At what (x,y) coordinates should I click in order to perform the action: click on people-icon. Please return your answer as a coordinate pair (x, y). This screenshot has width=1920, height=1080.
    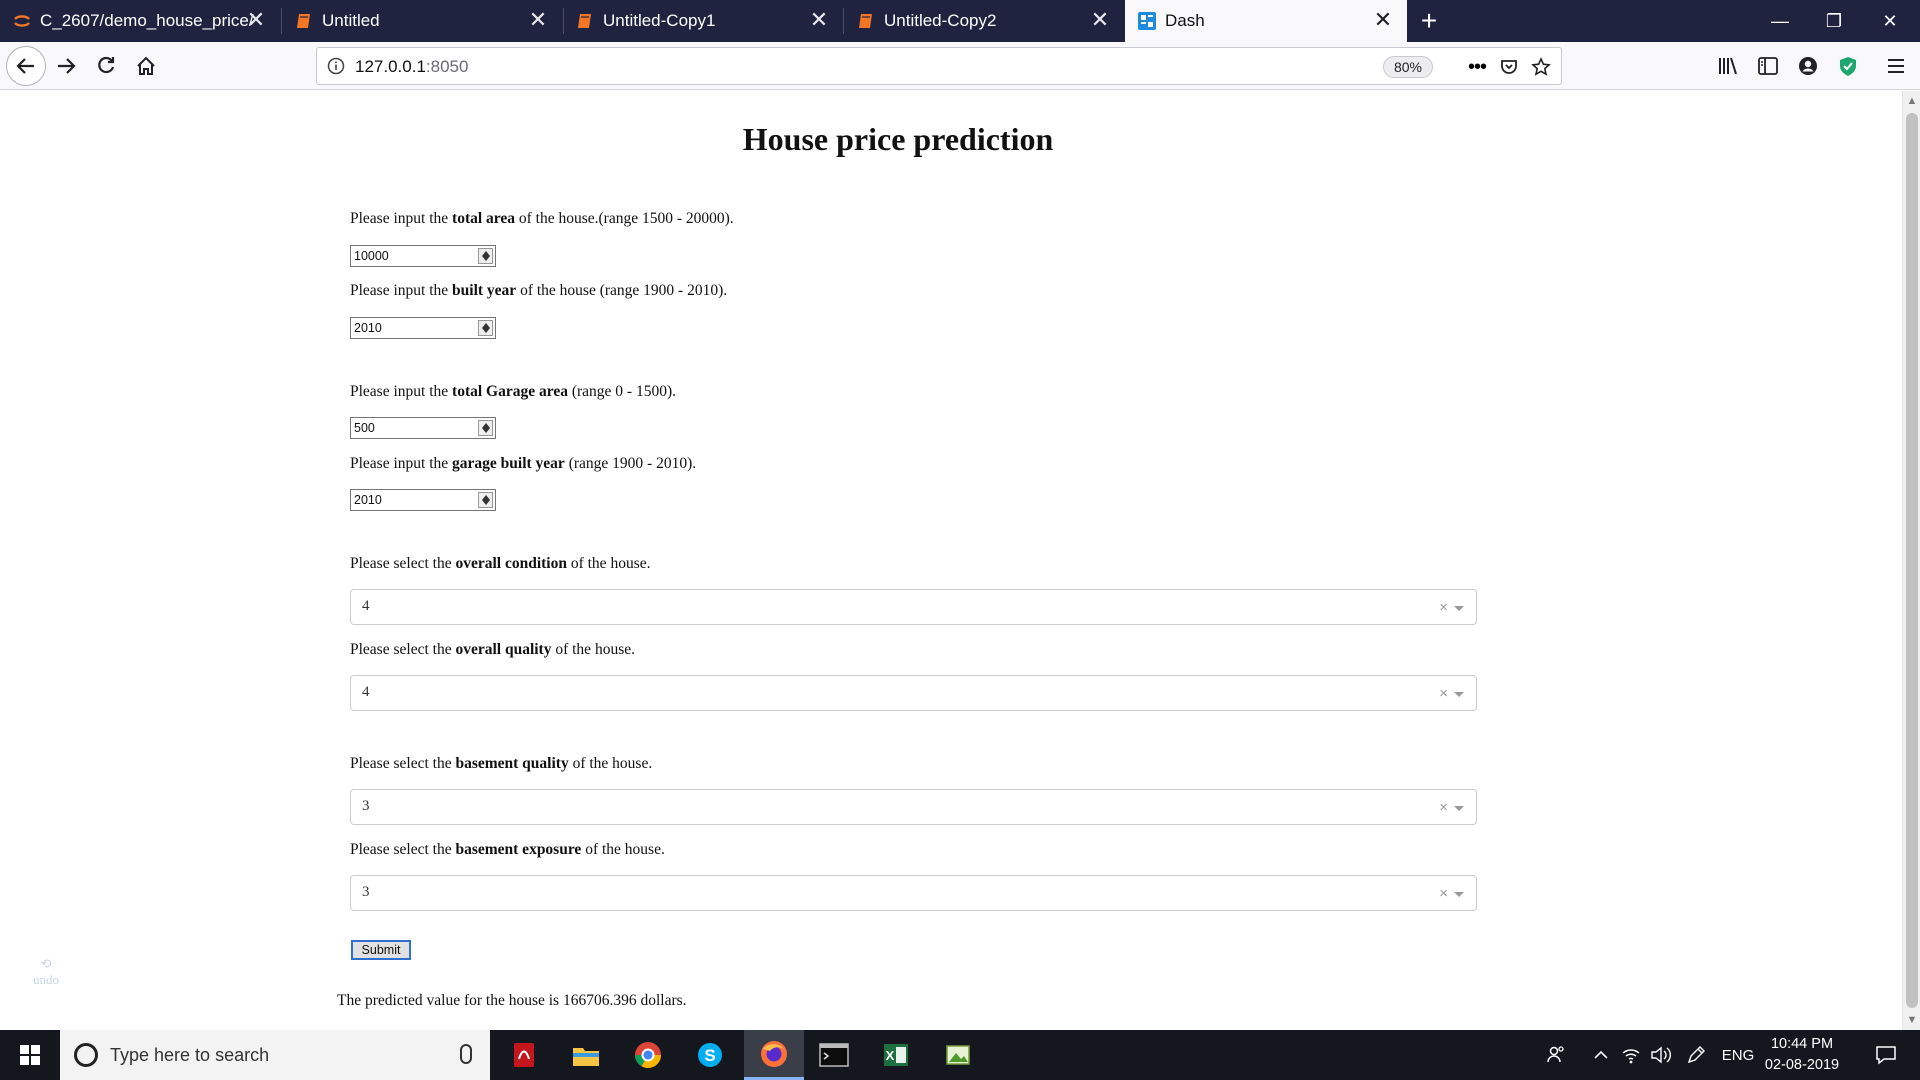
    Looking at the image, I should click on (1556, 1055).